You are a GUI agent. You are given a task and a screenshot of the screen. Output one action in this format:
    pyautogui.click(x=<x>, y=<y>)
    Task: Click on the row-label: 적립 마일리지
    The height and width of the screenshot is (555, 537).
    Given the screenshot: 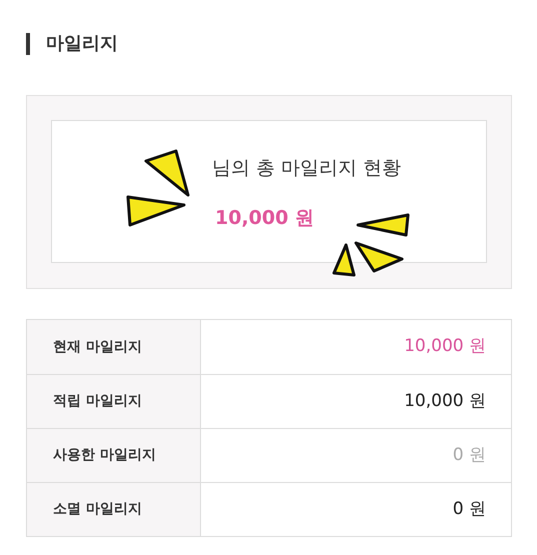 What is the action you would take?
    pyautogui.click(x=114, y=401)
    